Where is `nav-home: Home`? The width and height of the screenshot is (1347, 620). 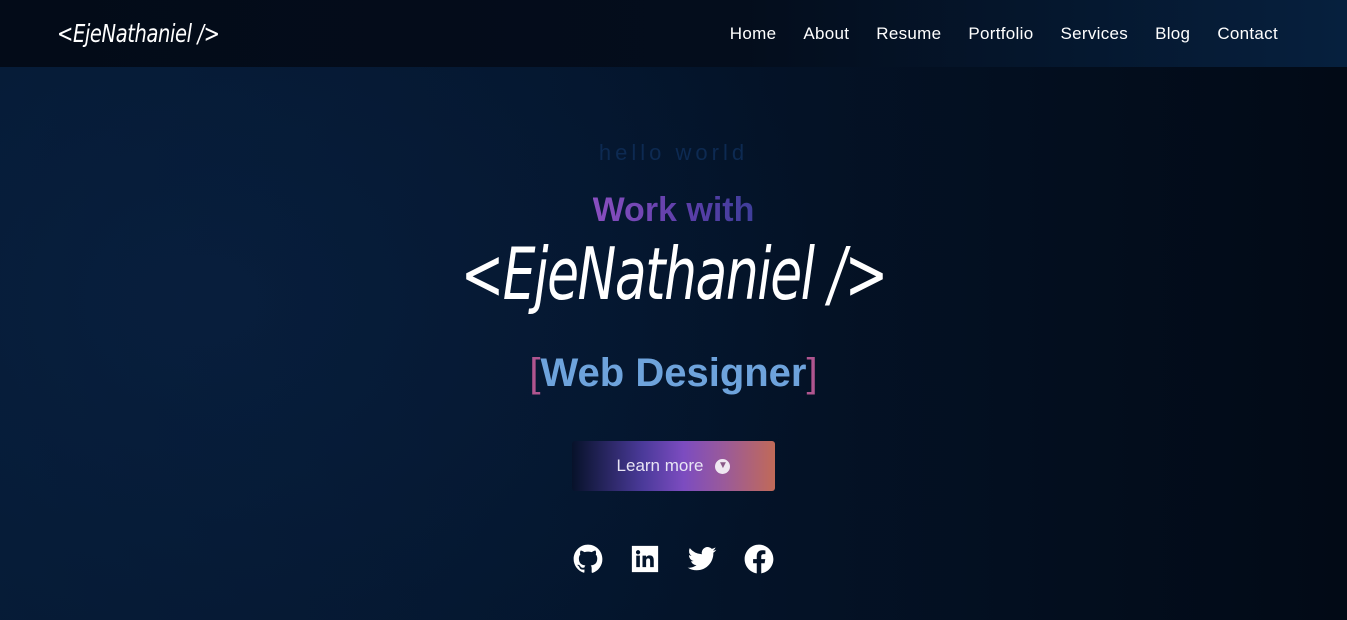
nav-home: Home is located at coordinates (753, 34).